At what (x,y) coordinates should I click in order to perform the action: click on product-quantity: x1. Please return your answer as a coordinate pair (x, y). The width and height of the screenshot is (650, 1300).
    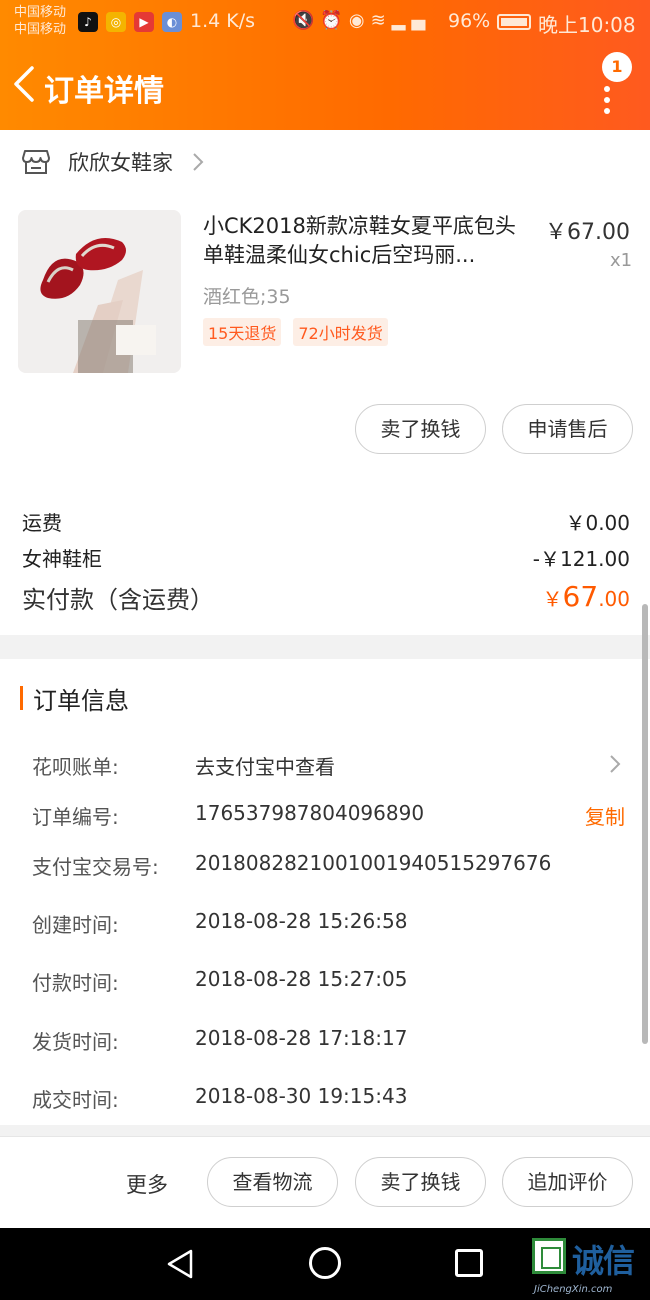
    Looking at the image, I should click on (621, 260).